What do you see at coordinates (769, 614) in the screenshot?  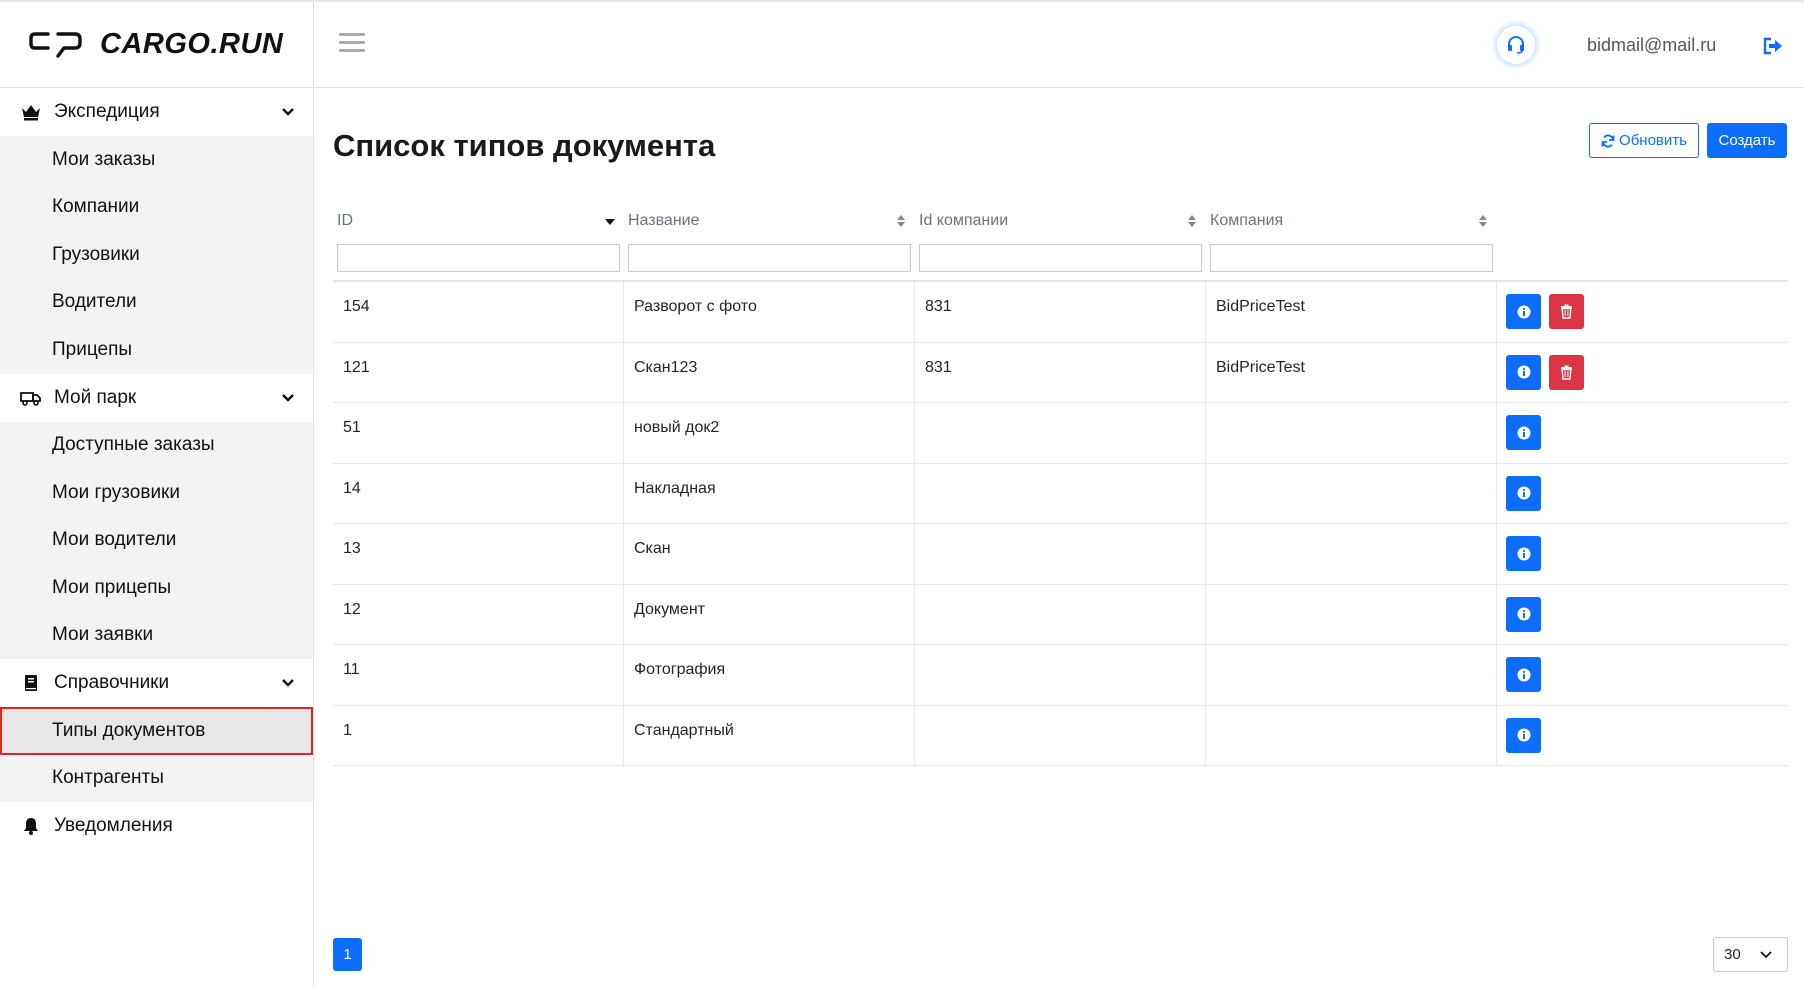 I see `table-cell-name: Документ` at bounding box center [769, 614].